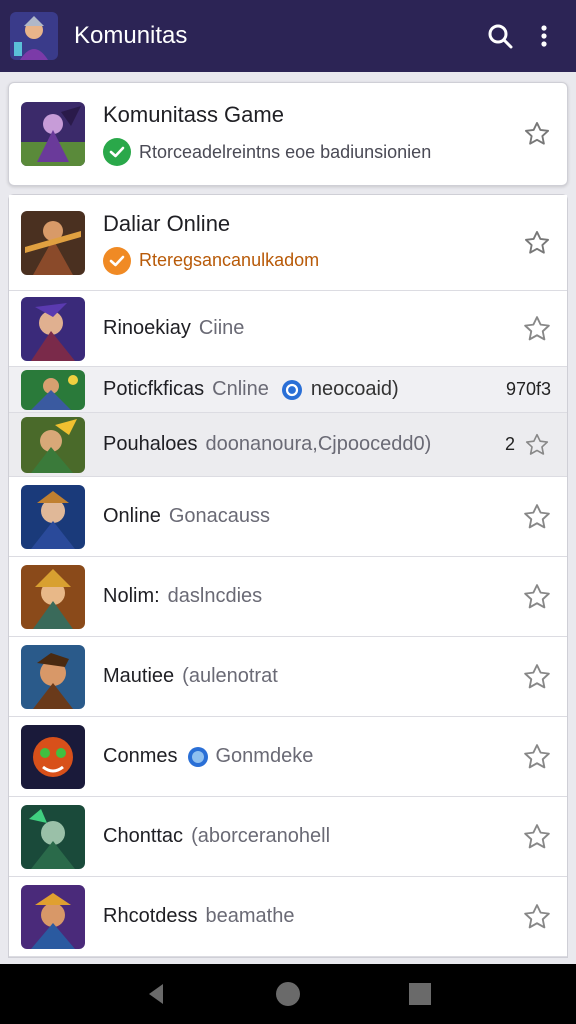  I want to click on list-item: Online Gonacauss, so click(288, 517).